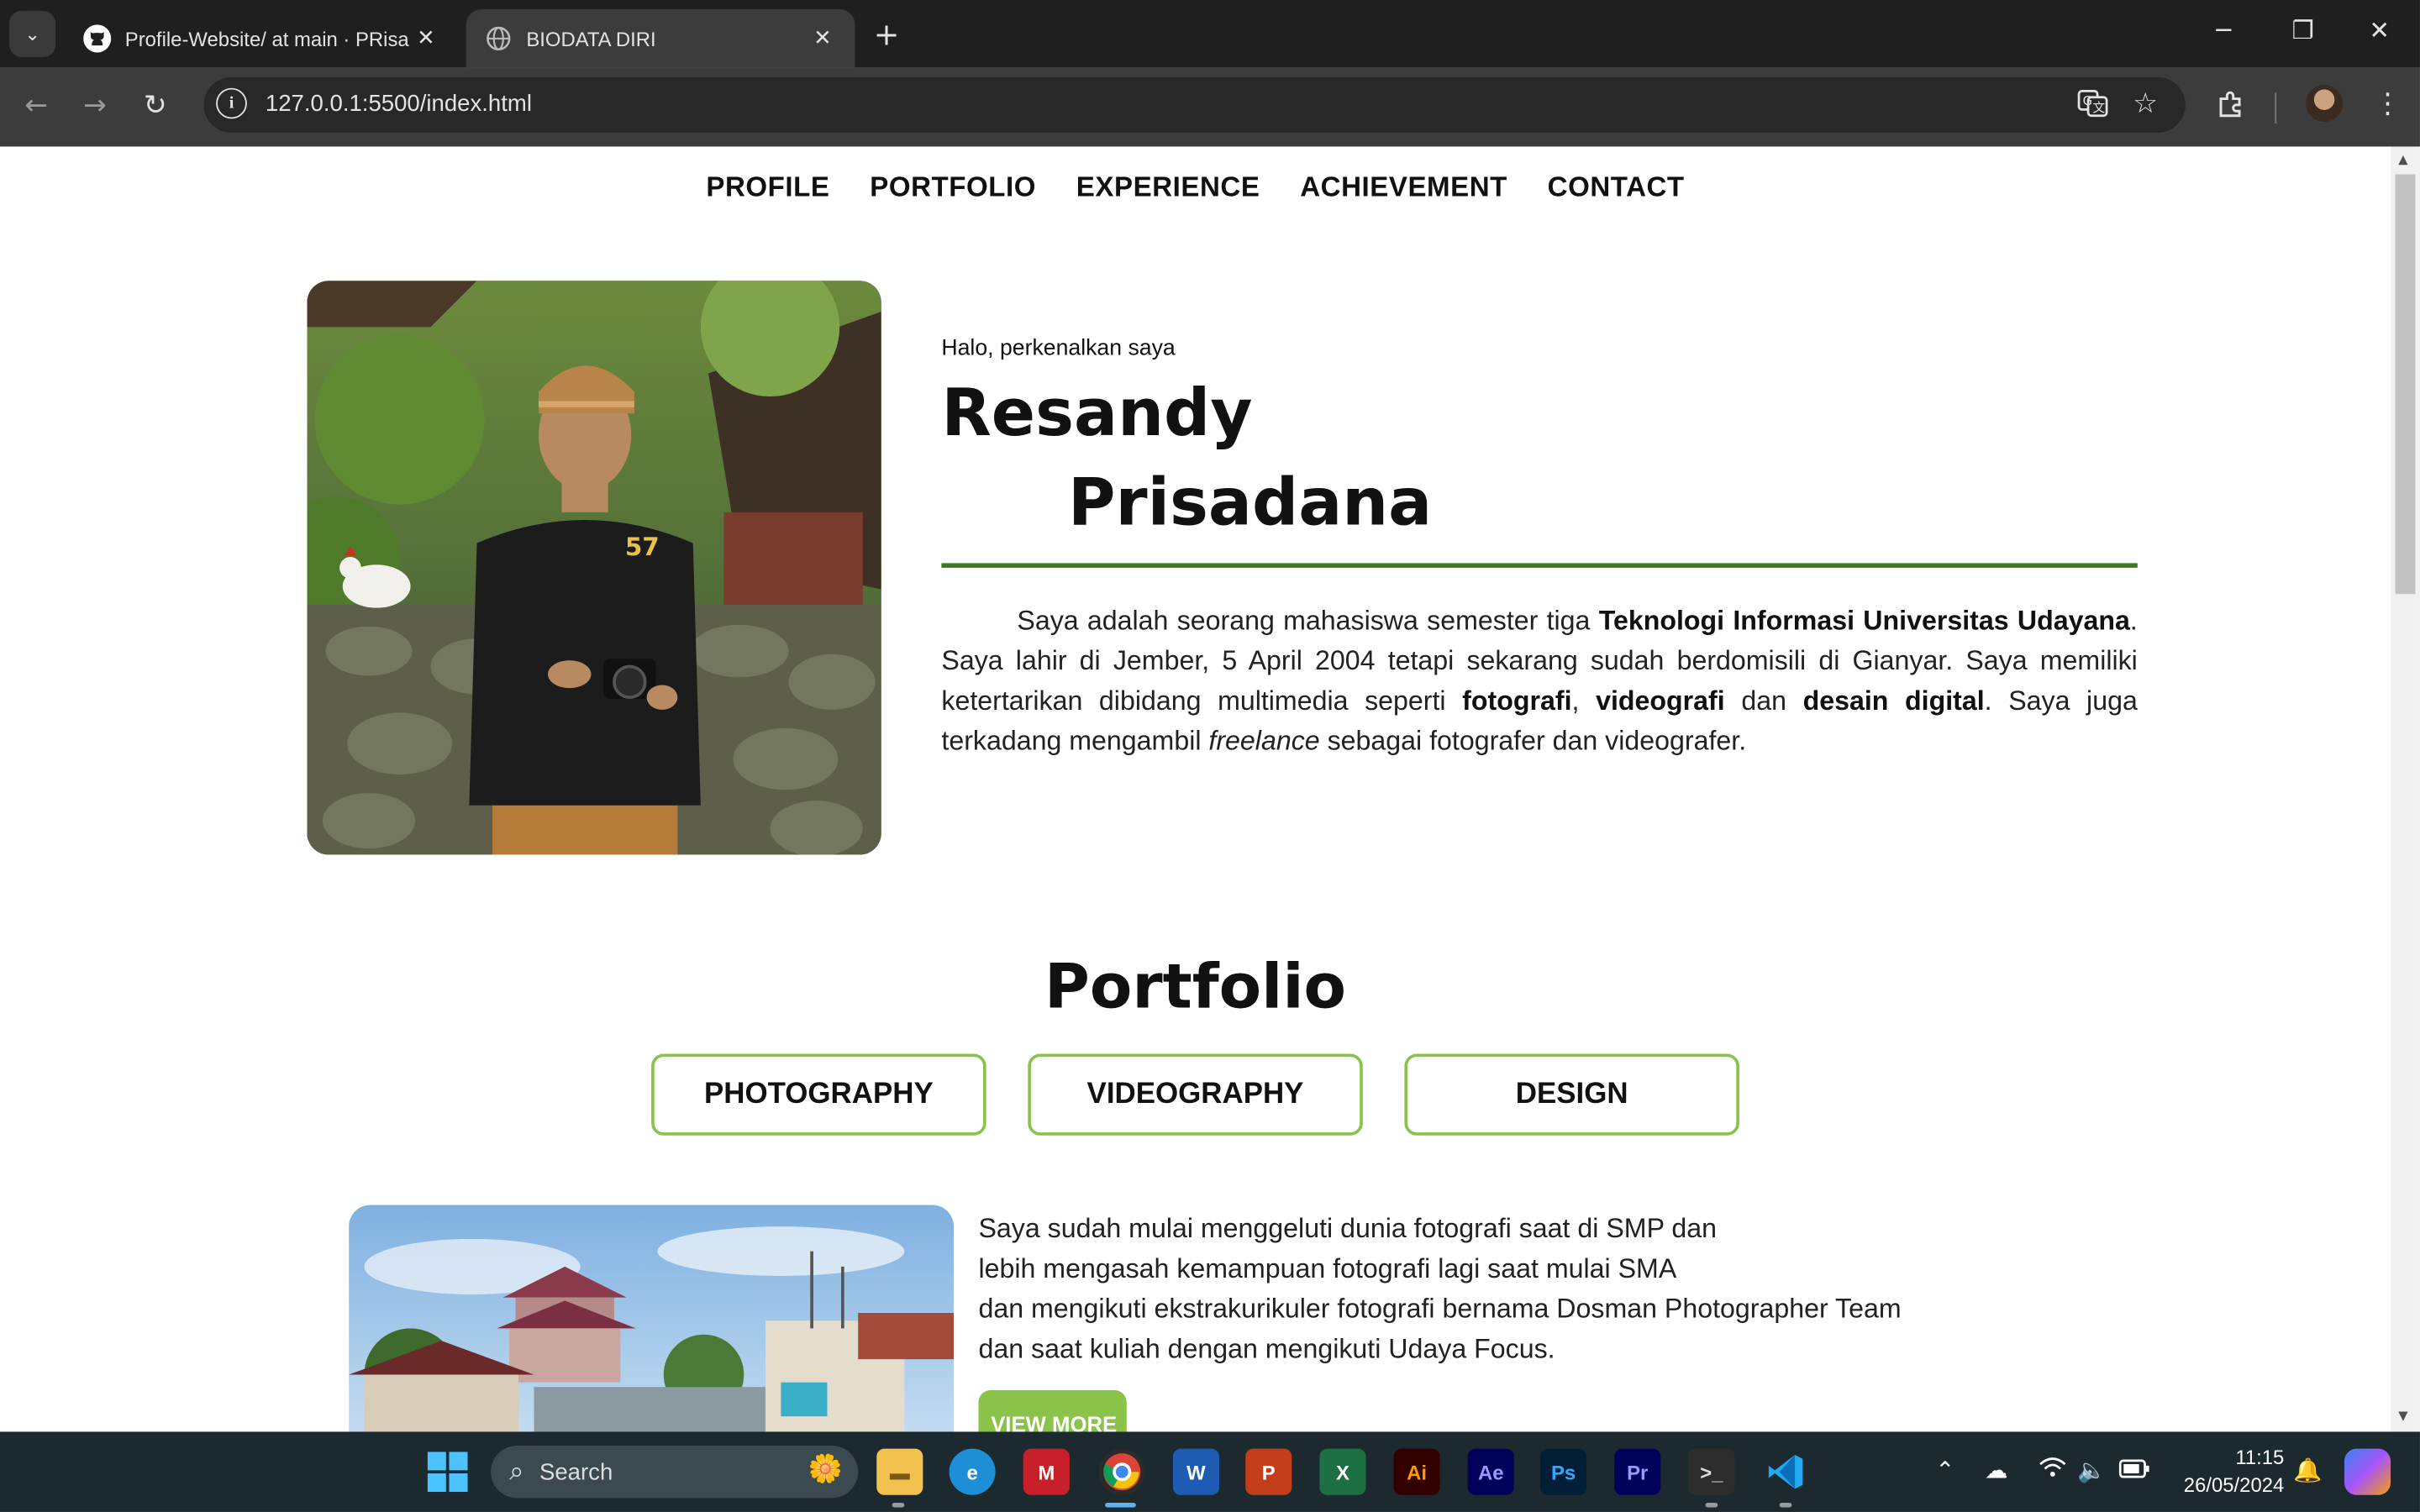 The image size is (2420, 1512). Describe the element at coordinates (1944, 1470) in the screenshot. I see `show-hidden-icons-icon: ⌃` at that location.